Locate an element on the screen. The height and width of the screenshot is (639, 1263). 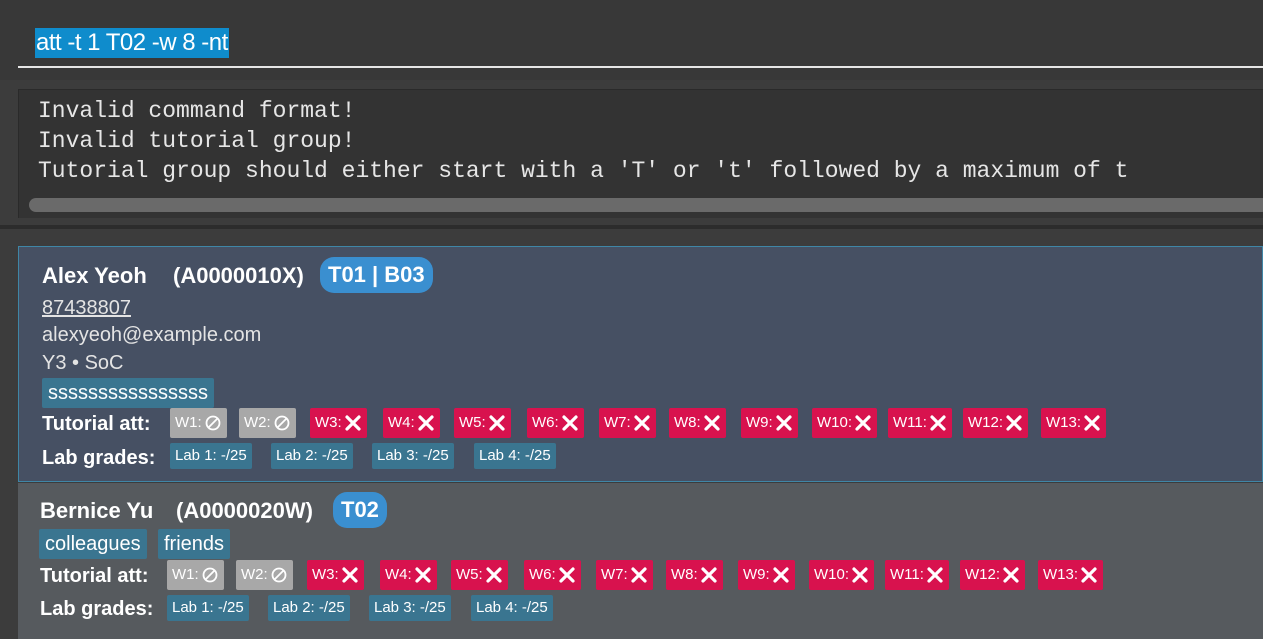
person-name: Bernice Yu is located at coordinates (97, 510).